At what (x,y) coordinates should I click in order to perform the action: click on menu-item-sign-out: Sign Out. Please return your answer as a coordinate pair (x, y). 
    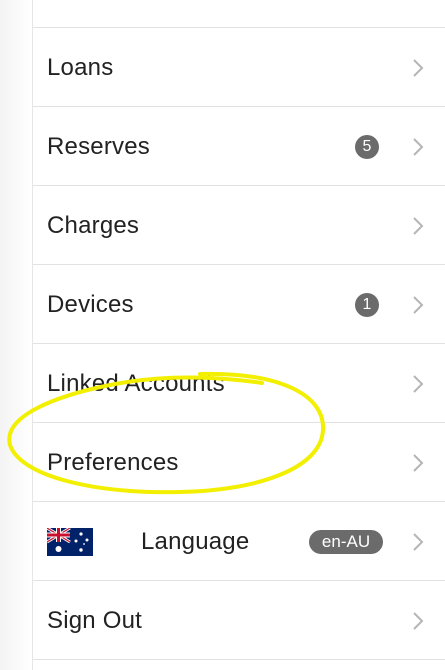
    Looking at the image, I should click on (239, 620).